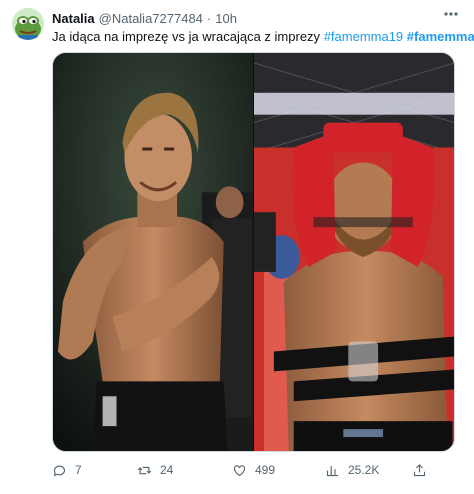 Image resolution: width=474 pixels, height=494 pixels. Describe the element at coordinates (440, 36) in the screenshot. I see `hashtag-link: #famemma` at that location.